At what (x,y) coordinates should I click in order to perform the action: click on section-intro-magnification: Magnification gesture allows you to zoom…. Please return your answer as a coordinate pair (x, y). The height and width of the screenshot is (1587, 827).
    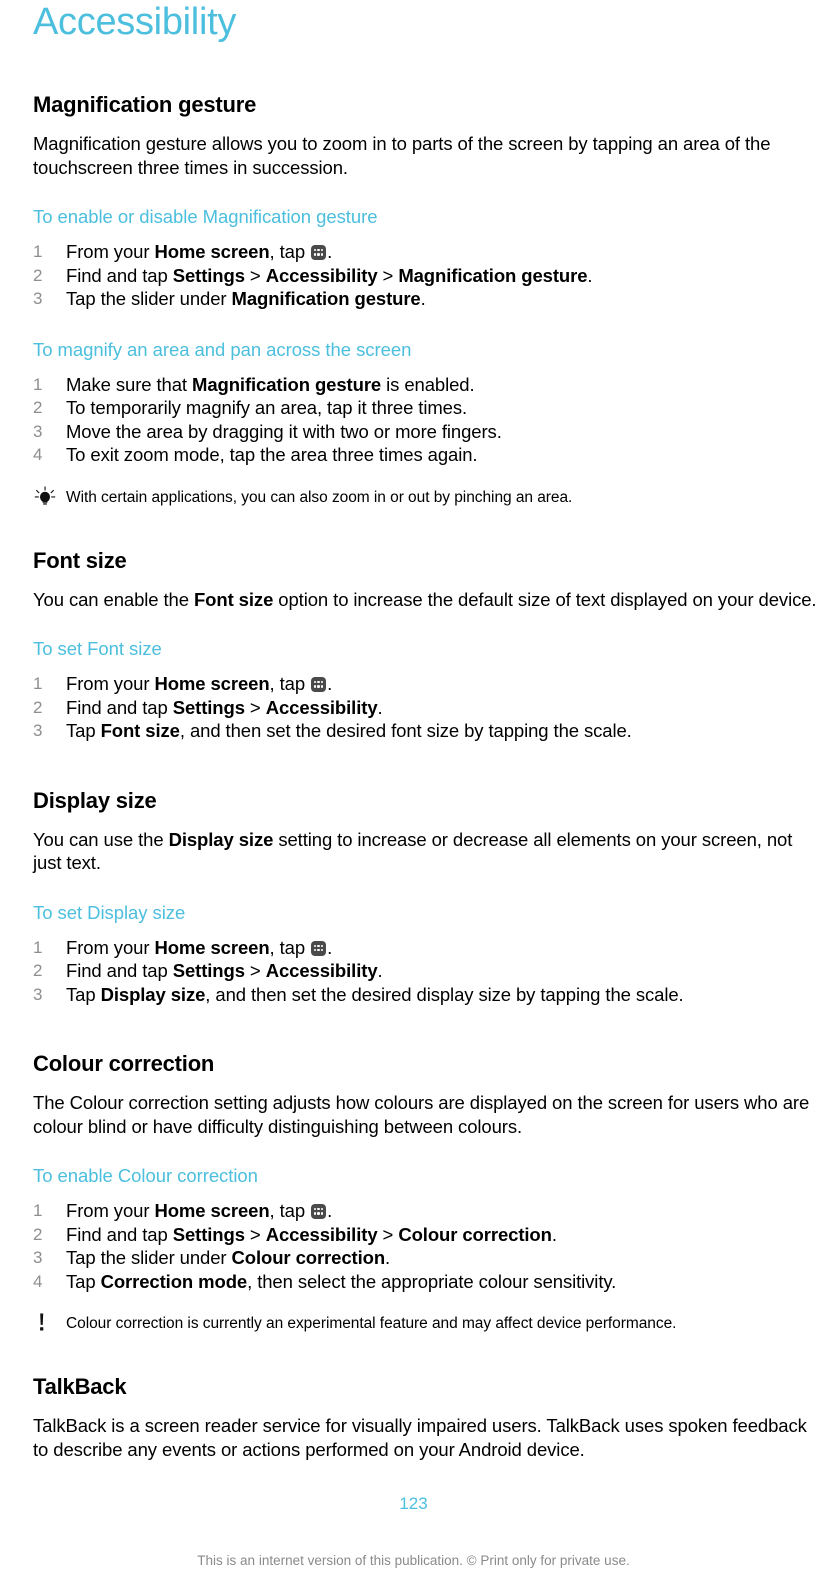
    Looking at the image, I should click on (402, 155).